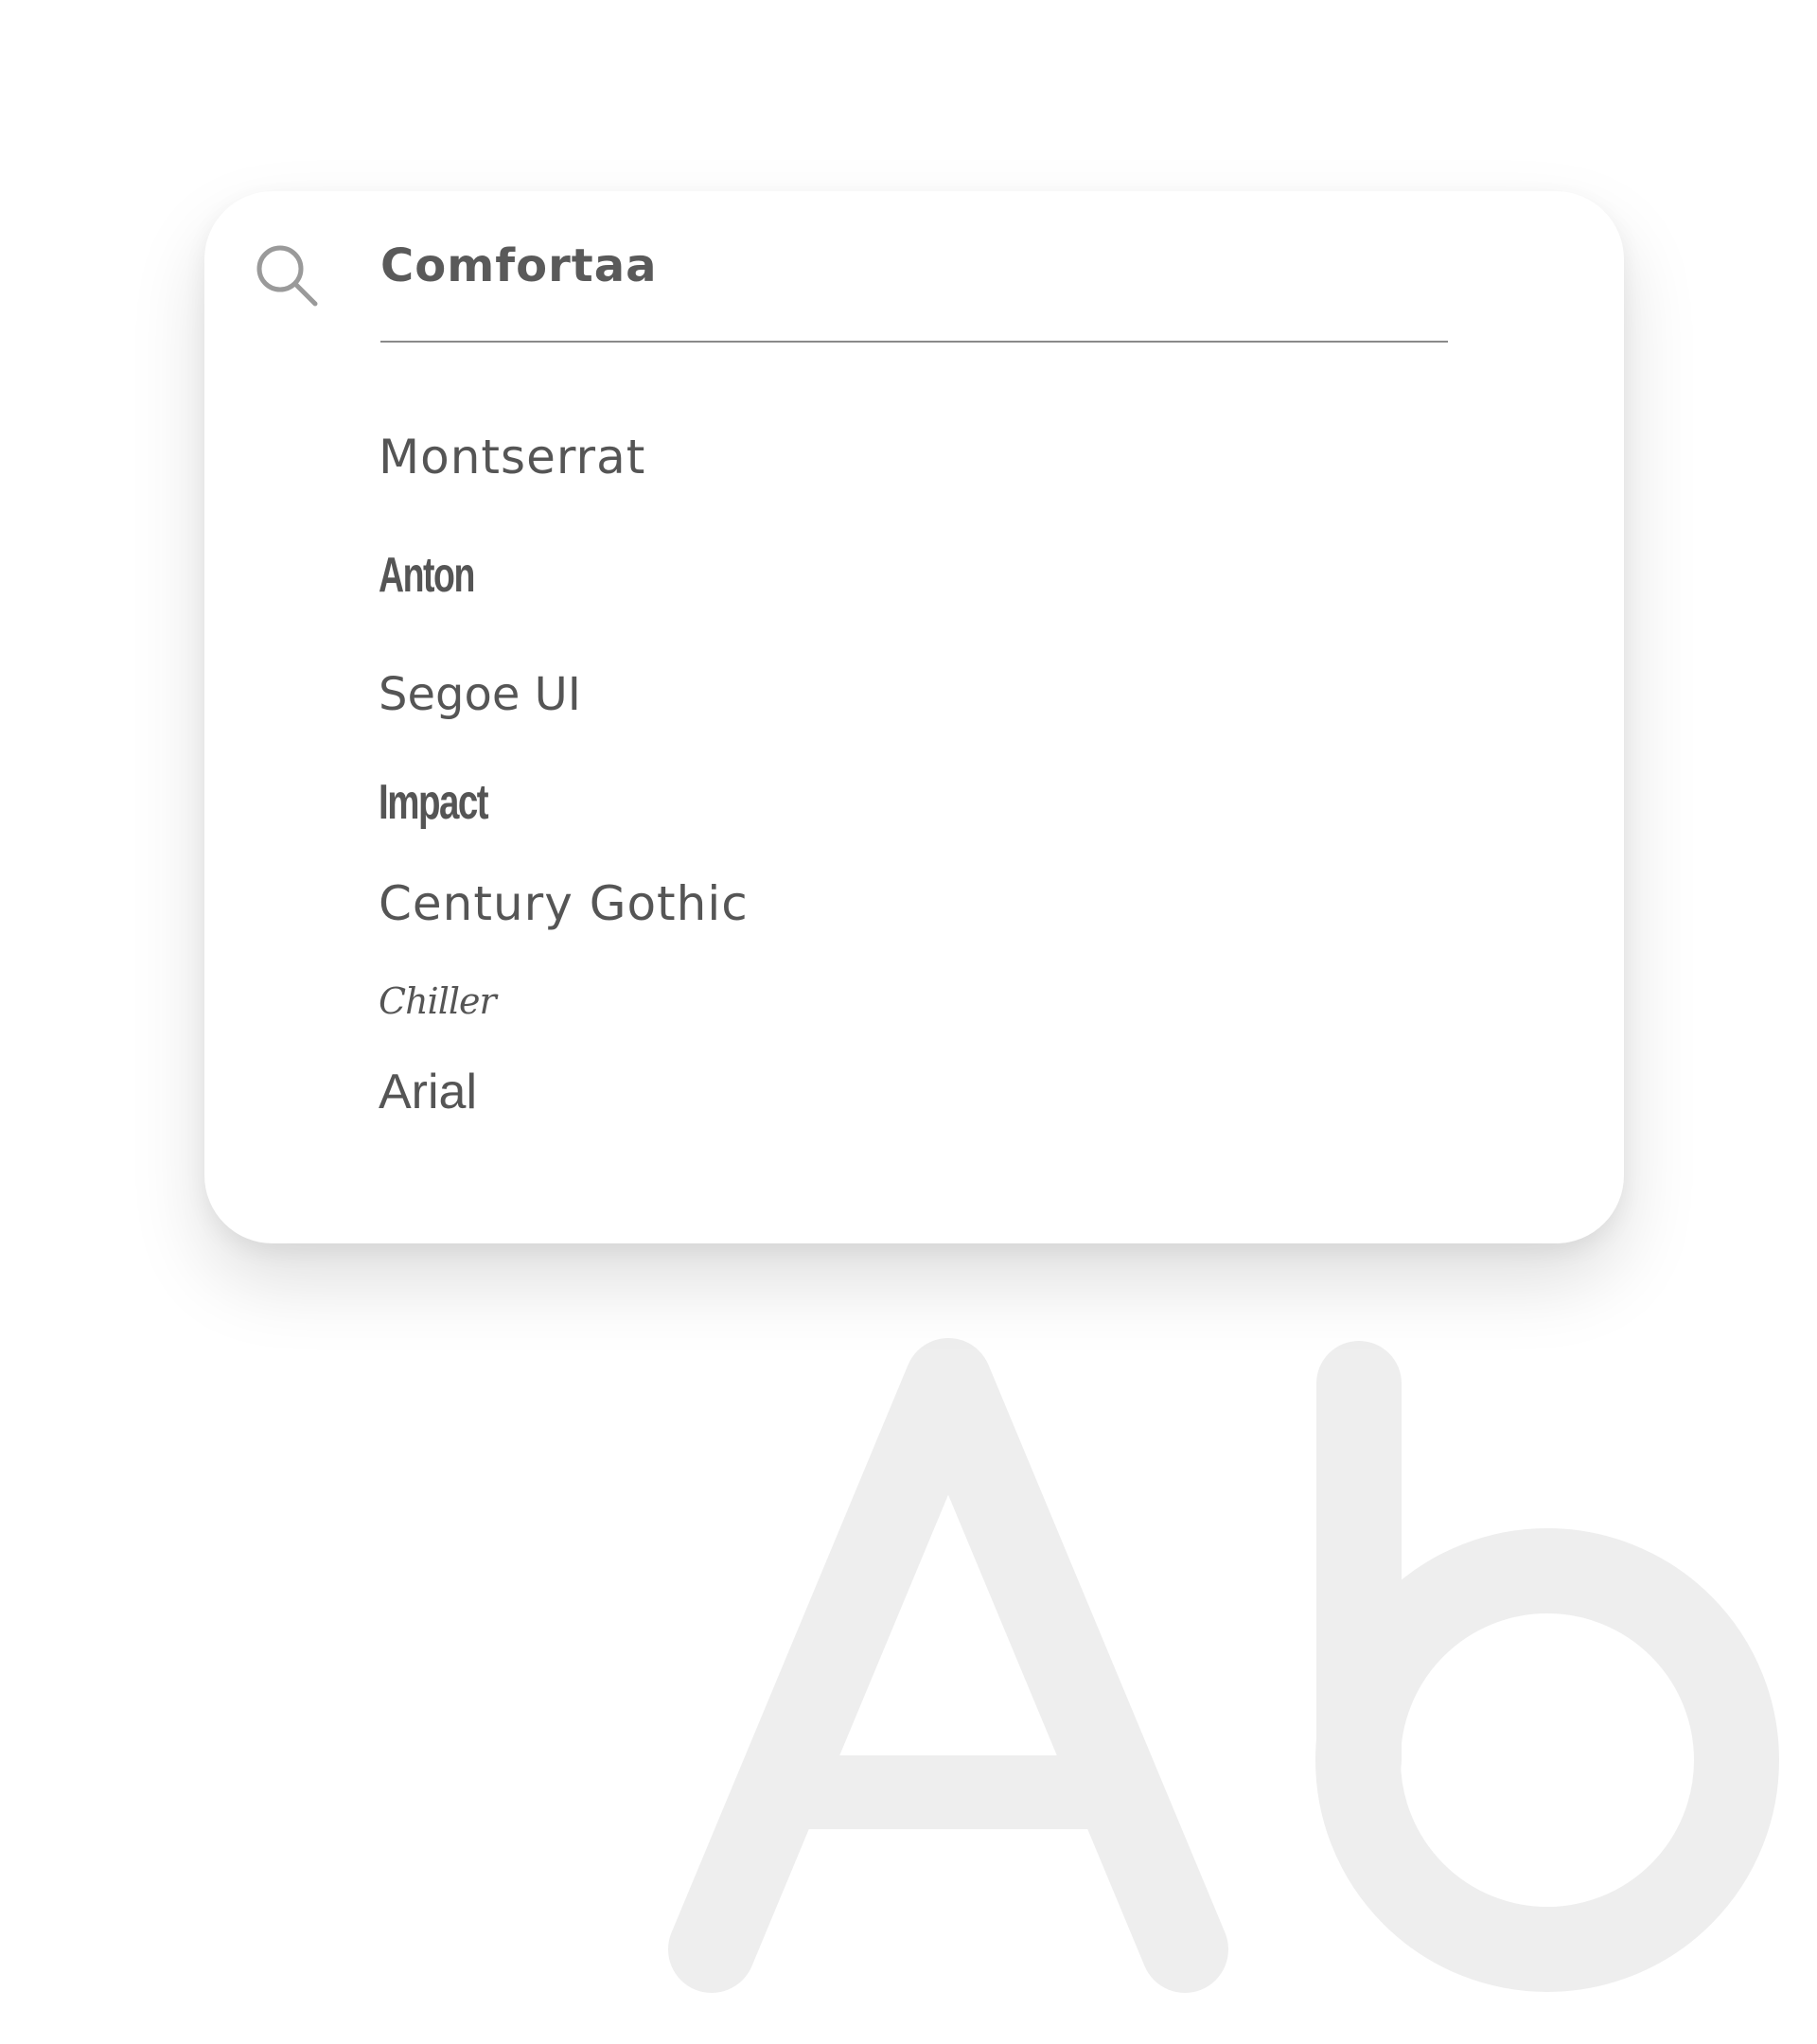 The height and width of the screenshot is (2044, 1817). I want to click on search-icon, so click(287, 275).